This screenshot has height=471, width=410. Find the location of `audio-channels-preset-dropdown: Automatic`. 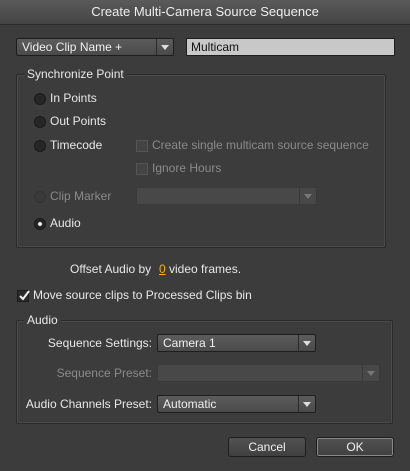

audio-channels-preset-dropdown: Automatic is located at coordinates (236, 404).